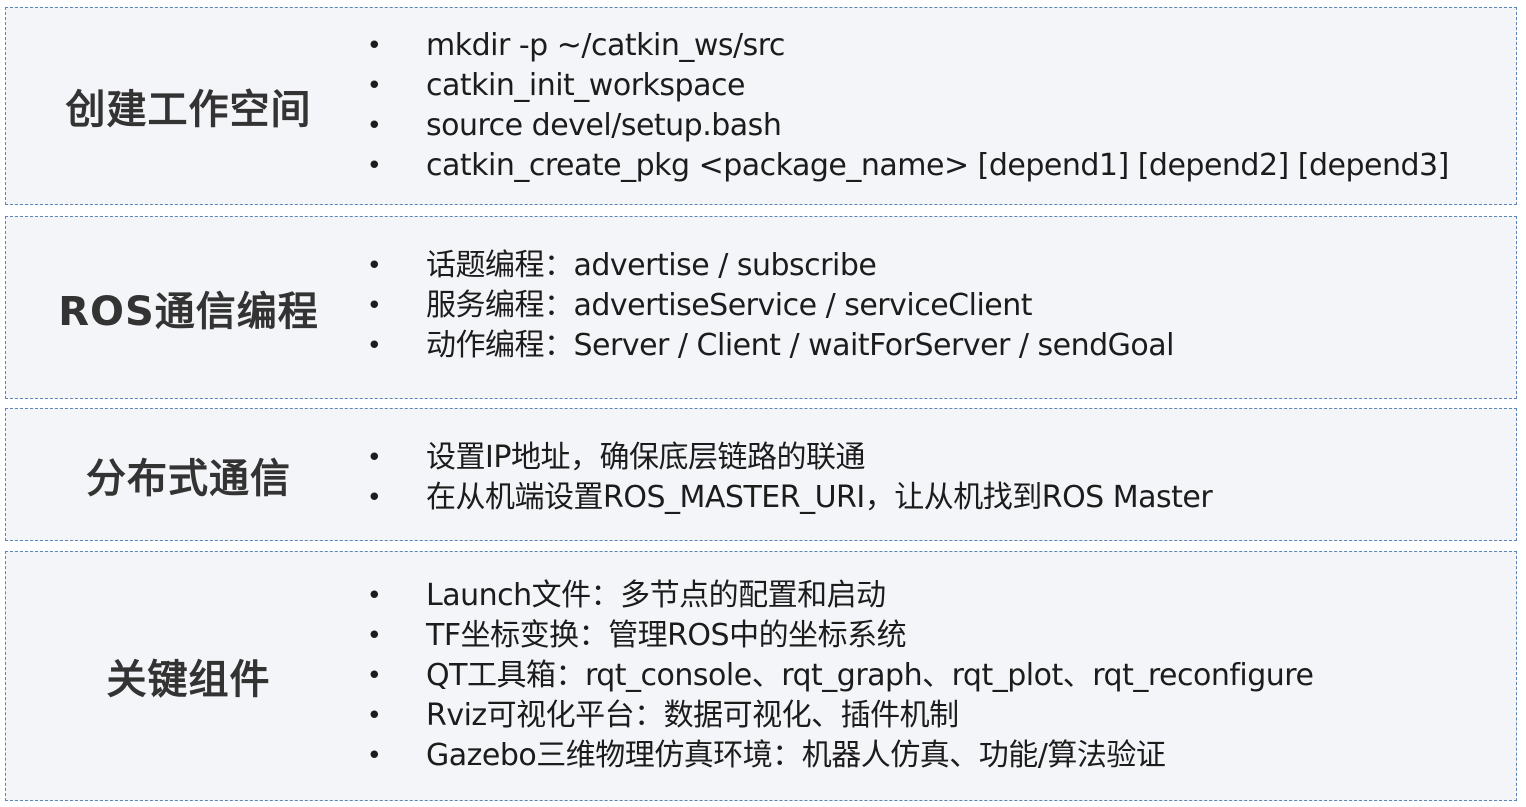 The height and width of the screenshot is (807, 1526). Describe the element at coordinates (605, 45) in the screenshot. I see `item-text: mkdir -p ~/catkin_ws/src` at that location.